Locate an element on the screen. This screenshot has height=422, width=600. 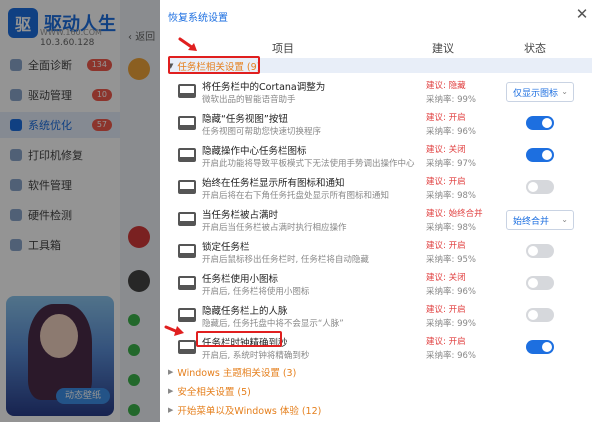
setting-description: 开启此功能将导致平板模式下无法使用手势调出操作中心 is located at coordinates (308, 164).